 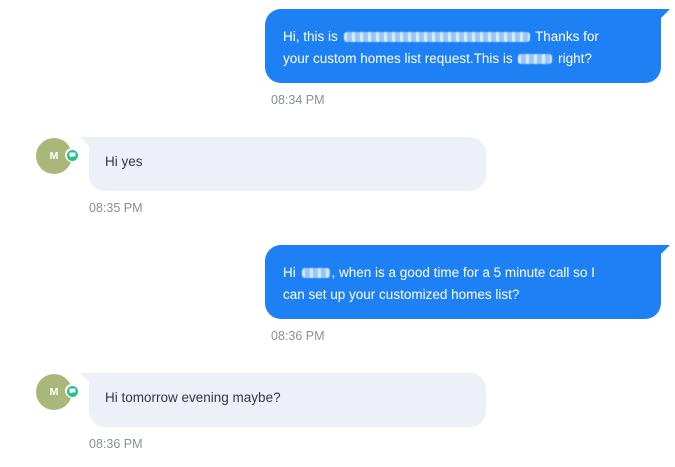 What do you see at coordinates (193, 397) in the screenshot?
I see `message-text: Hi tomorrow evening maybe?` at bounding box center [193, 397].